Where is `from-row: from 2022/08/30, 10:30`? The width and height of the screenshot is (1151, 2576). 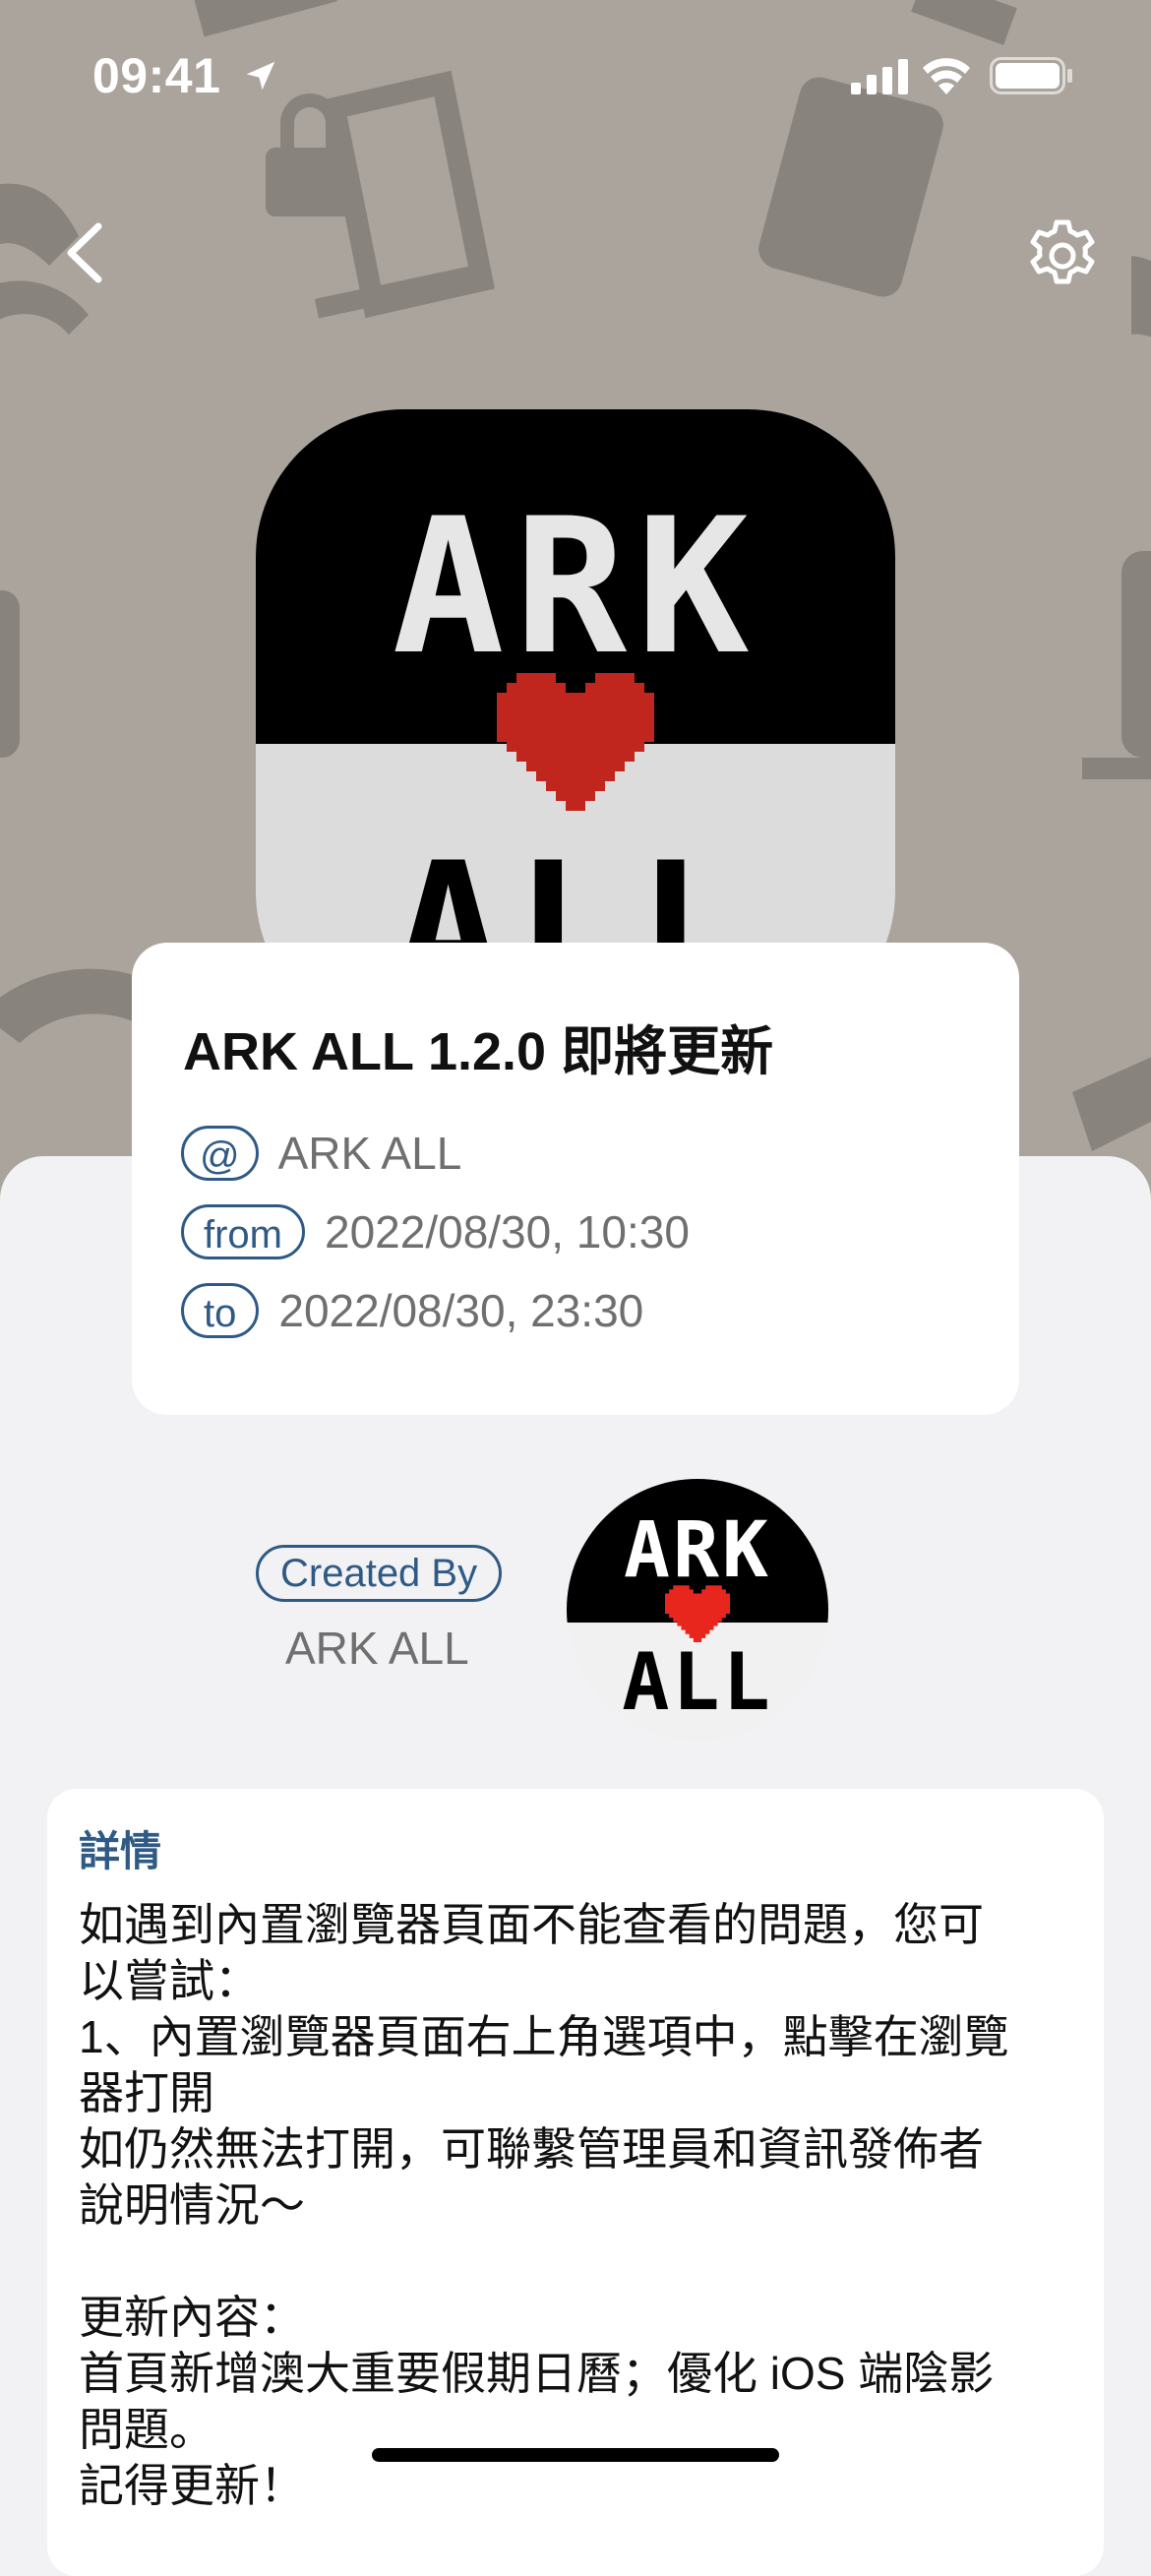 from-row: from 2022/08/30, 10:30 is located at coordinates (435, 1231).